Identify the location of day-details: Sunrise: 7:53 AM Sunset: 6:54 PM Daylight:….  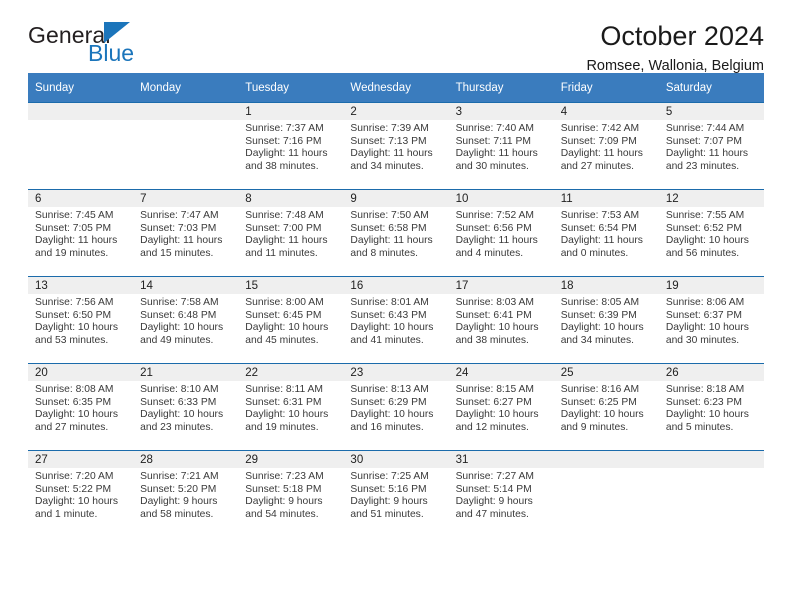
(606, 233).